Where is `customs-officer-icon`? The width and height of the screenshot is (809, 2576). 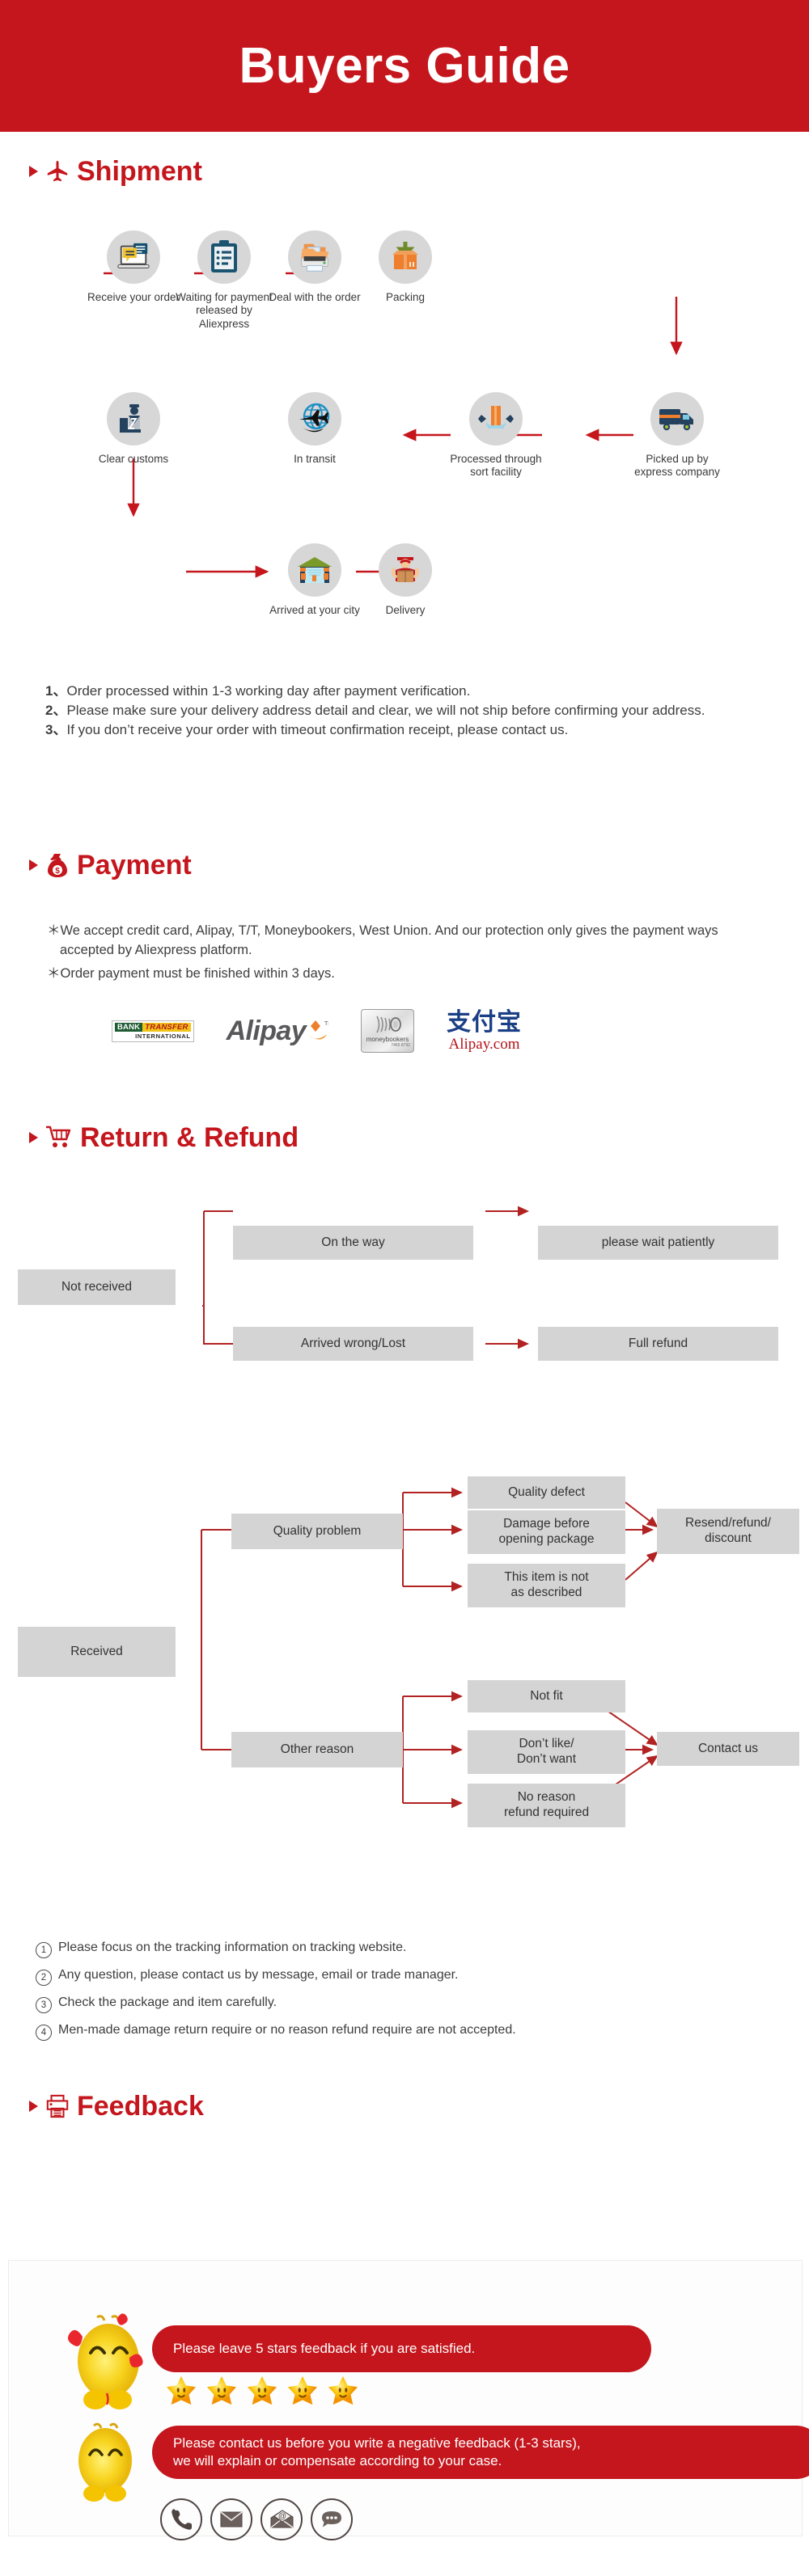 customs-officer-icon is located at coordinates (134, 419).